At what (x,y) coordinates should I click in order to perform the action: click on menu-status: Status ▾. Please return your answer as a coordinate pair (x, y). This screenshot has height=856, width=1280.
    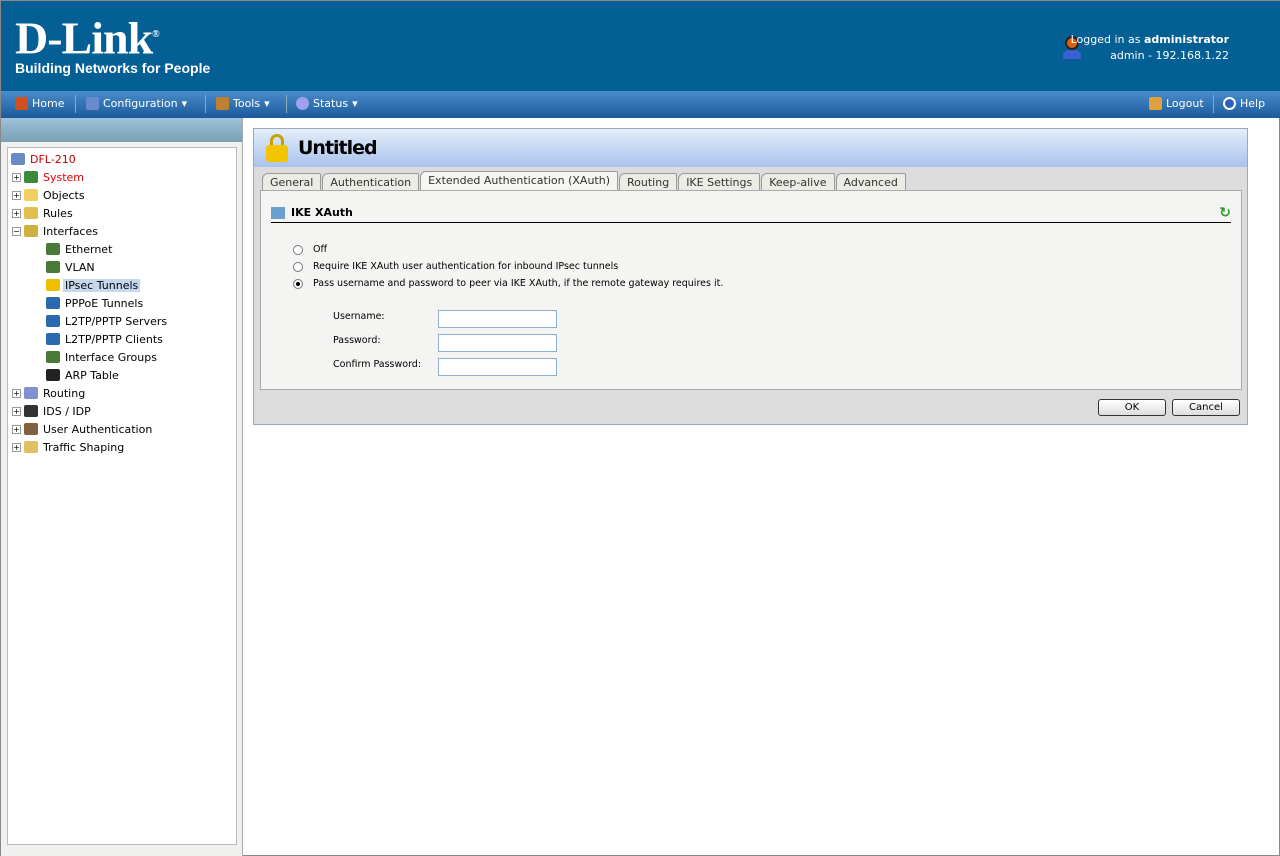
    Looking at the image, I should click on (327, 103).